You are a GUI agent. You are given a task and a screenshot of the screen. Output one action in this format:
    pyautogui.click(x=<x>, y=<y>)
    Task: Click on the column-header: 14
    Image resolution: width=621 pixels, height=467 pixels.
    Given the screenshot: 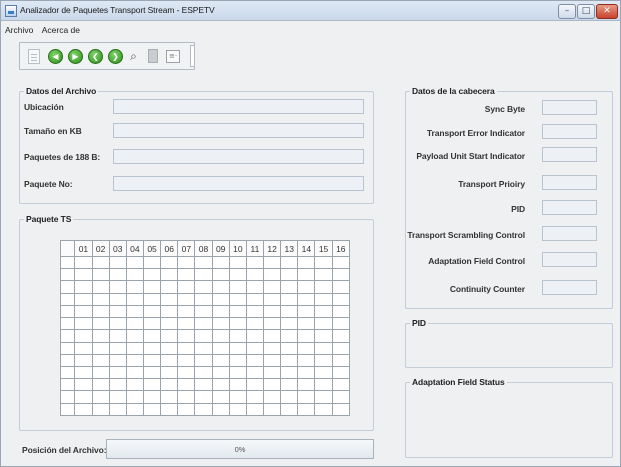 What is the action you would take?
    pyautogui.click(x=306, y=248)
    